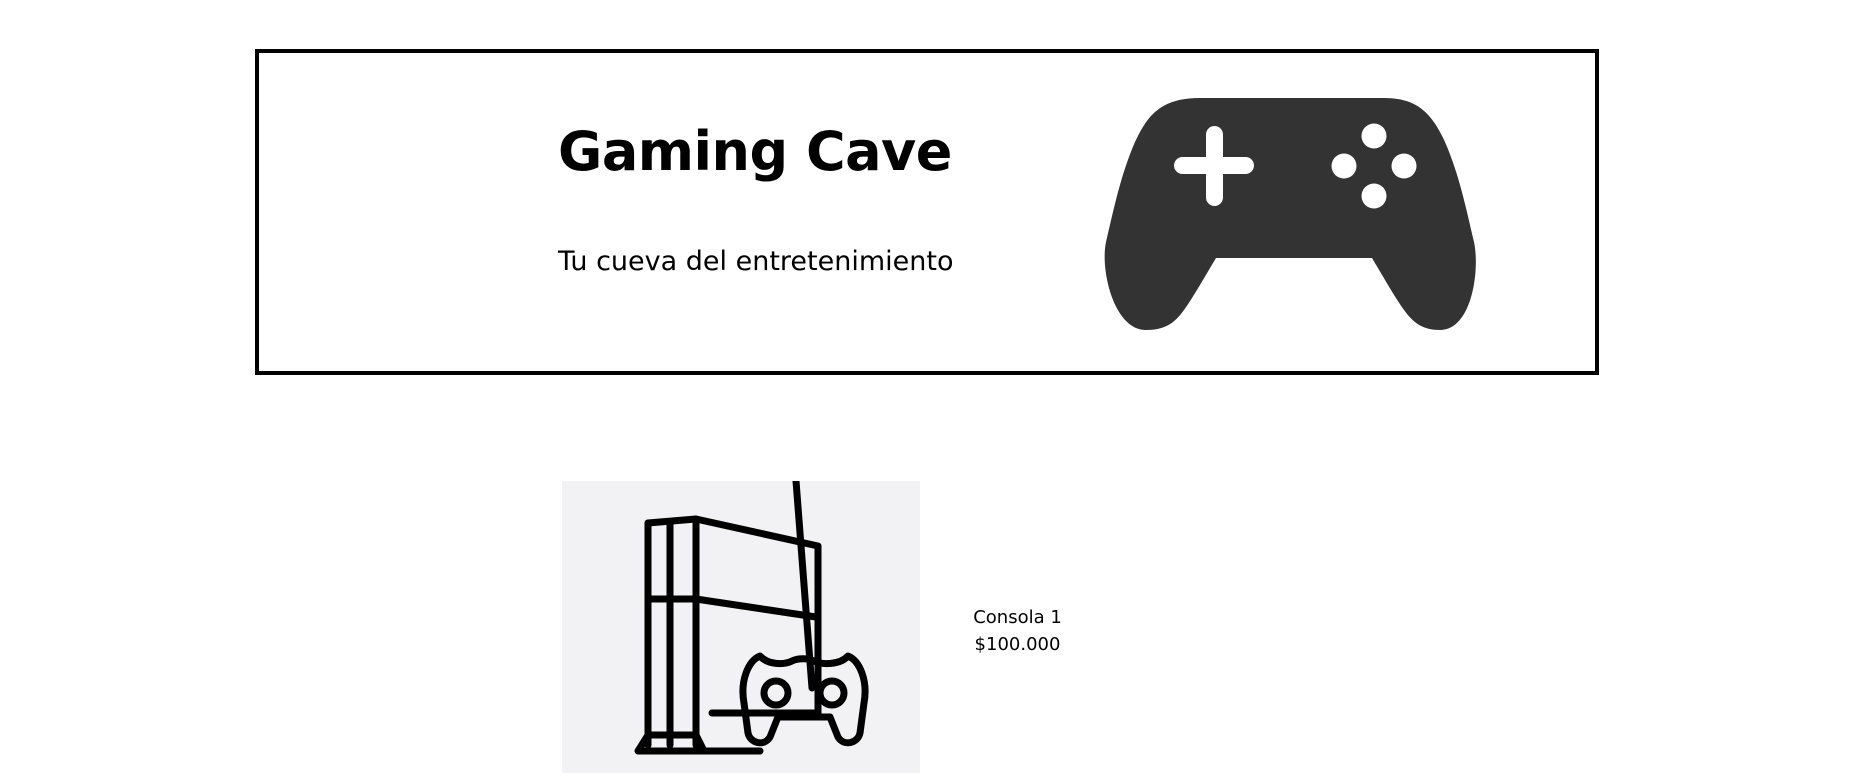  Describe the element at coordinates (1017, 644) in the screenshot. I see `product-price: $100.000` at that location.